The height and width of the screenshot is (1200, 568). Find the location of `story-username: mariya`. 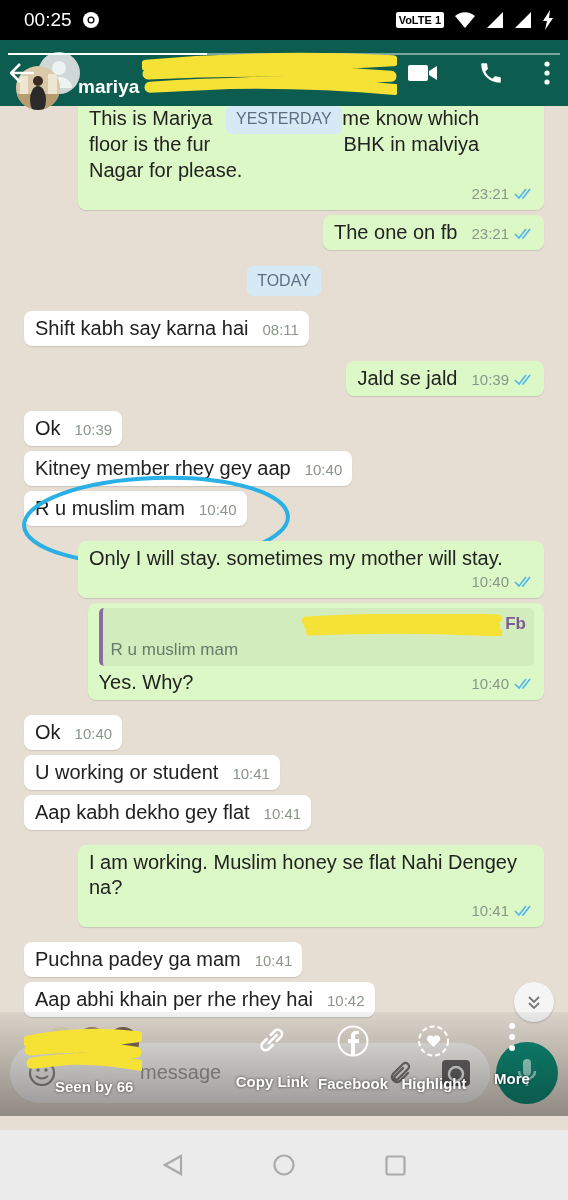

story-username: mariya is located at coordinates (109, 87).